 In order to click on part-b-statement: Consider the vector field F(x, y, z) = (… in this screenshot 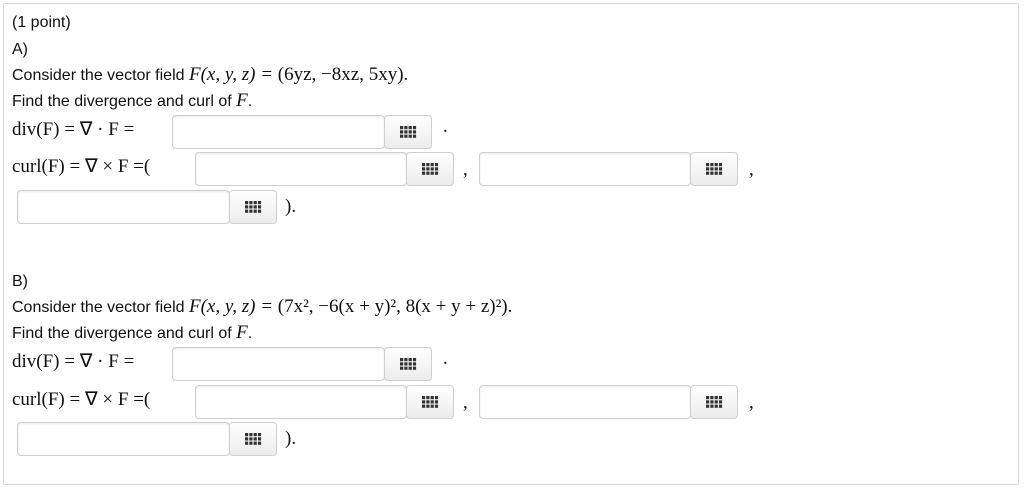, I will do `click(262, 307)`.